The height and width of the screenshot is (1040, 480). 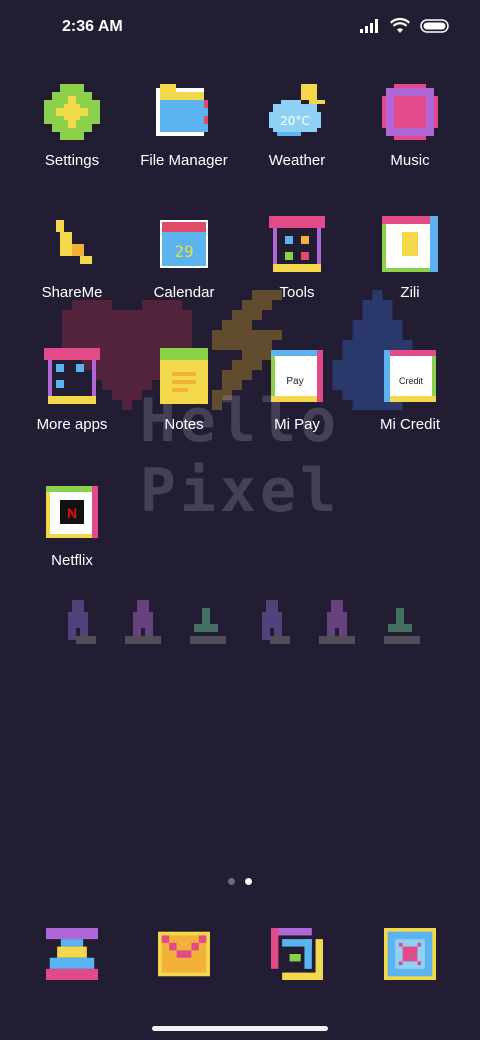 What do you see at coordinates (410, 112) in the screenshot?
I see `music-icon` at bounding box center [410, 112].